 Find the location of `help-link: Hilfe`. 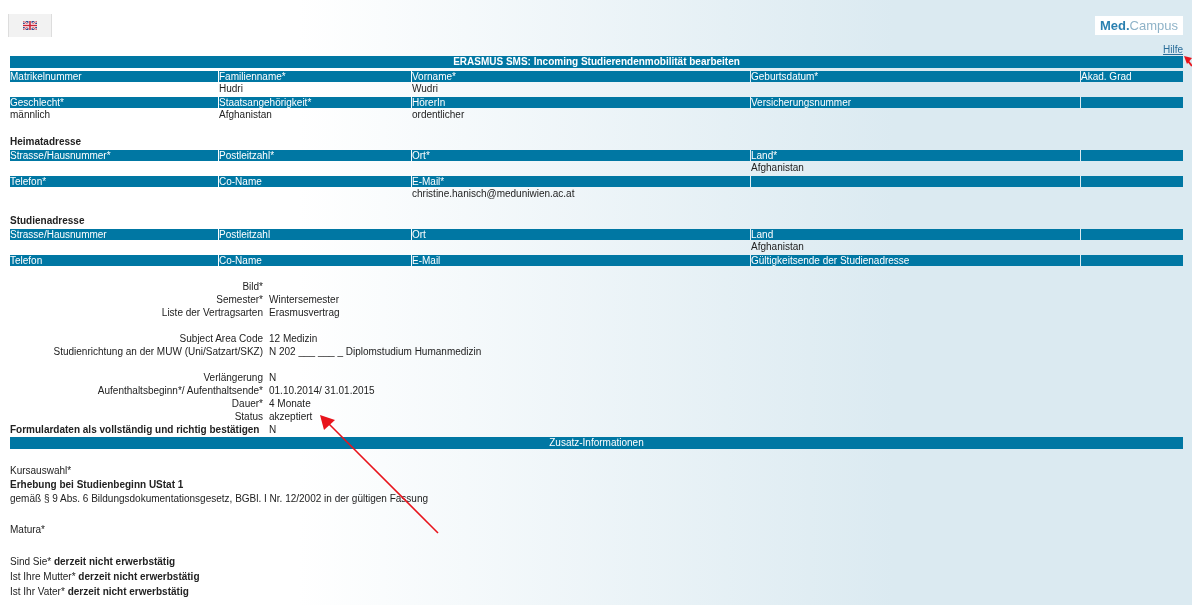

help-link: Hilfe is located at coordinates (1173, 50).